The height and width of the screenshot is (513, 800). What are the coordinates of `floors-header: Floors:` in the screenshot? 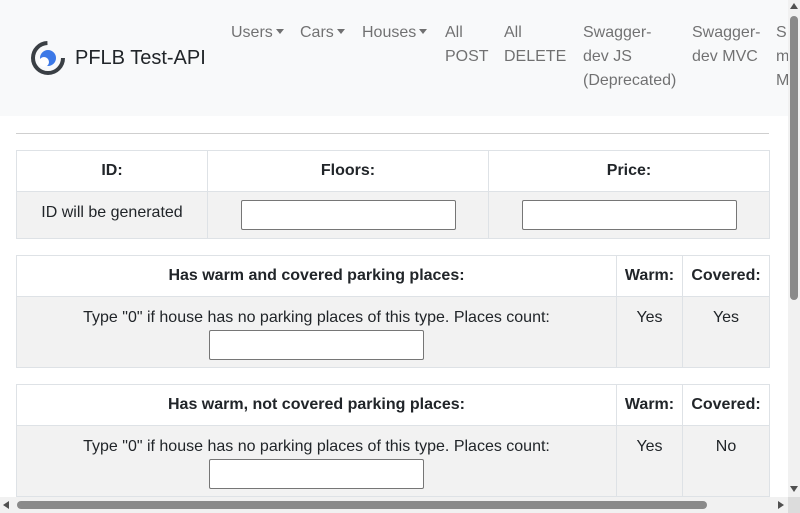 It's located at (348, 171).